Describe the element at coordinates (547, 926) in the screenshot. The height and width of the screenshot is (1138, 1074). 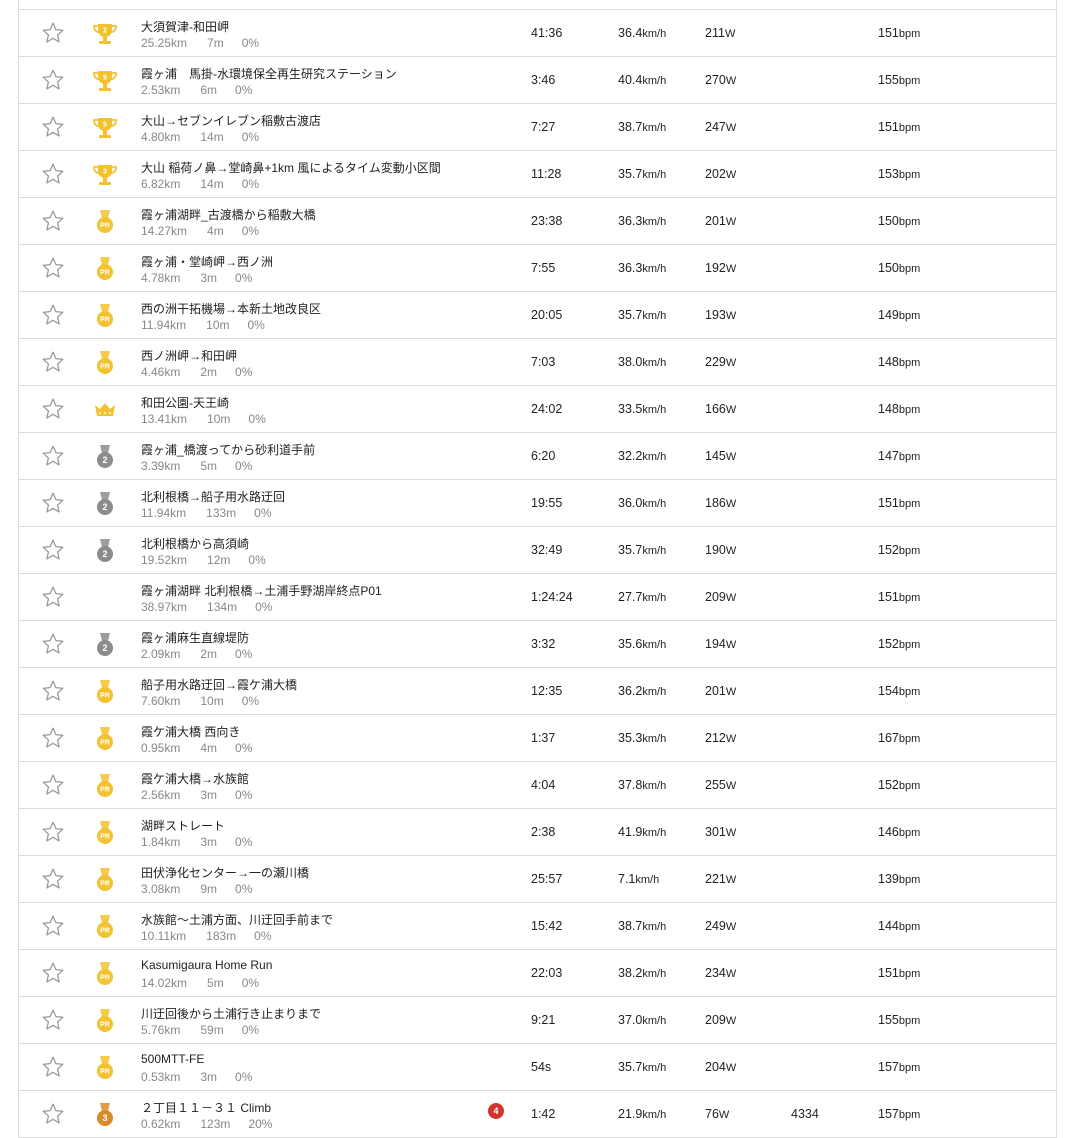
I see `segment-time: 15:42` at that location.